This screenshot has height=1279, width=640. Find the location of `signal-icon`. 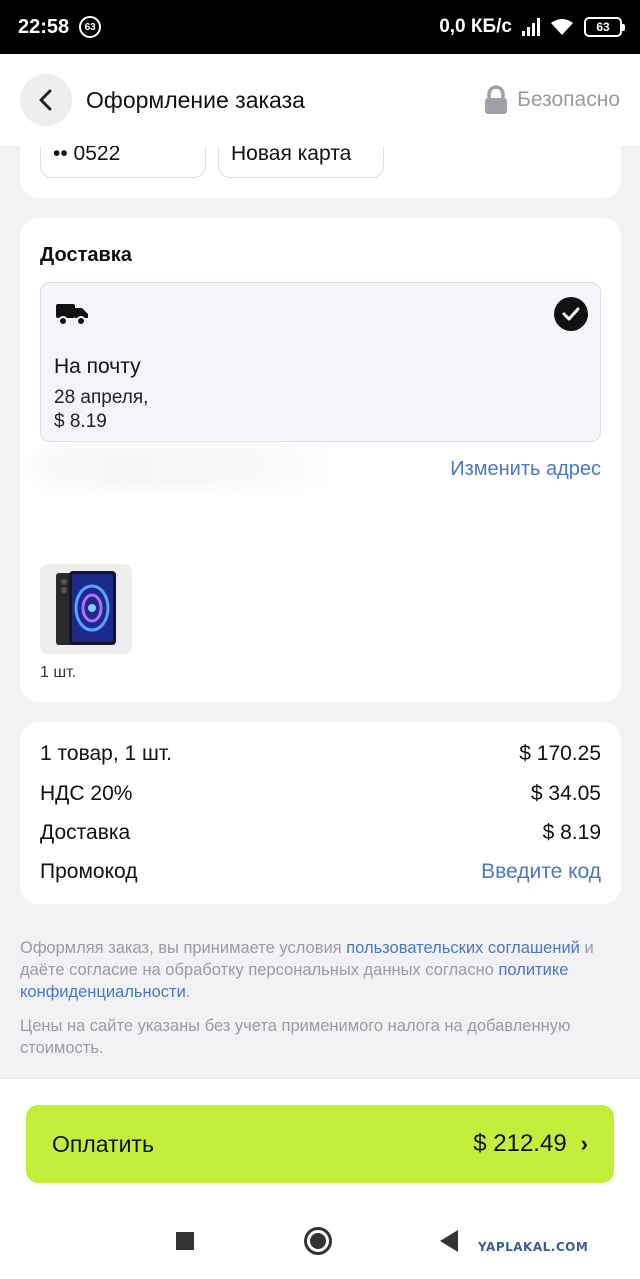

signal-icon is located at coordinates (531, 27).